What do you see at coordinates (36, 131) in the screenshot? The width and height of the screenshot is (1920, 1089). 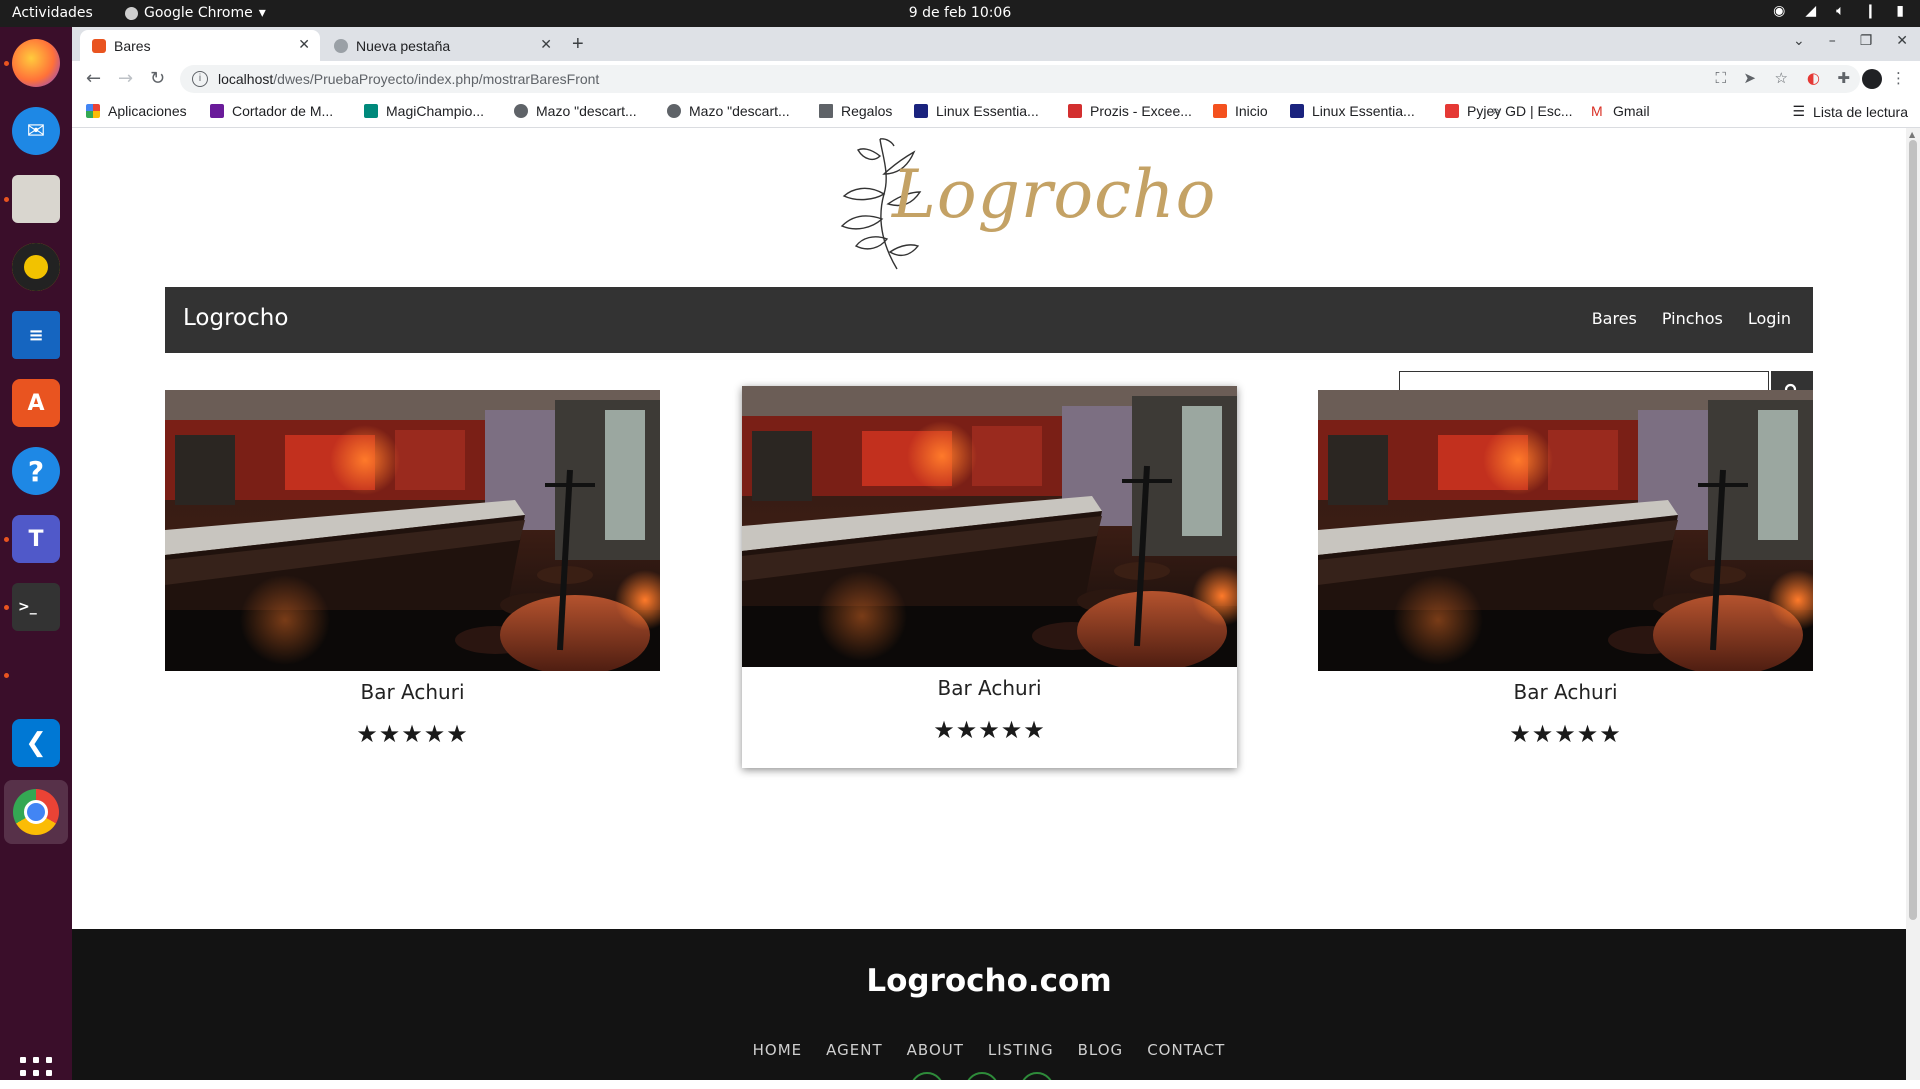 I see `thunderbird-icon: ✉` at bounding box center [36, 131].